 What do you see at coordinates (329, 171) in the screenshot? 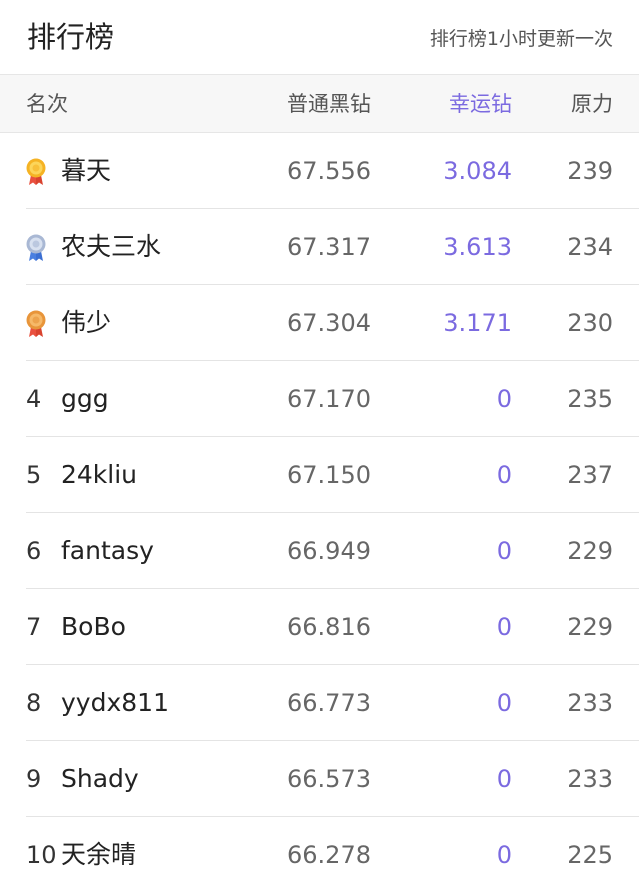
I see `normal-diamond-value: 67.556` at bounding box center [329, 171].